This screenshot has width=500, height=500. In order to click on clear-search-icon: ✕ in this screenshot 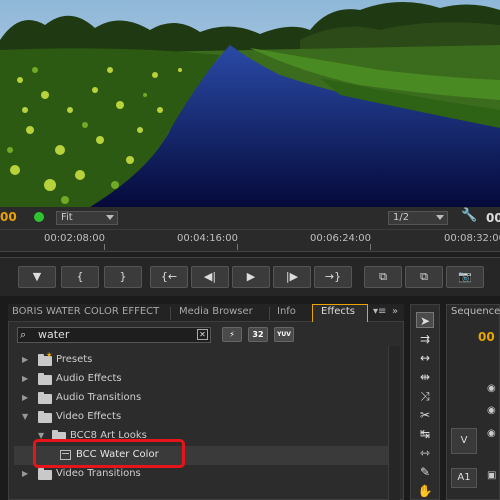, I will do `click(202, 334)`.